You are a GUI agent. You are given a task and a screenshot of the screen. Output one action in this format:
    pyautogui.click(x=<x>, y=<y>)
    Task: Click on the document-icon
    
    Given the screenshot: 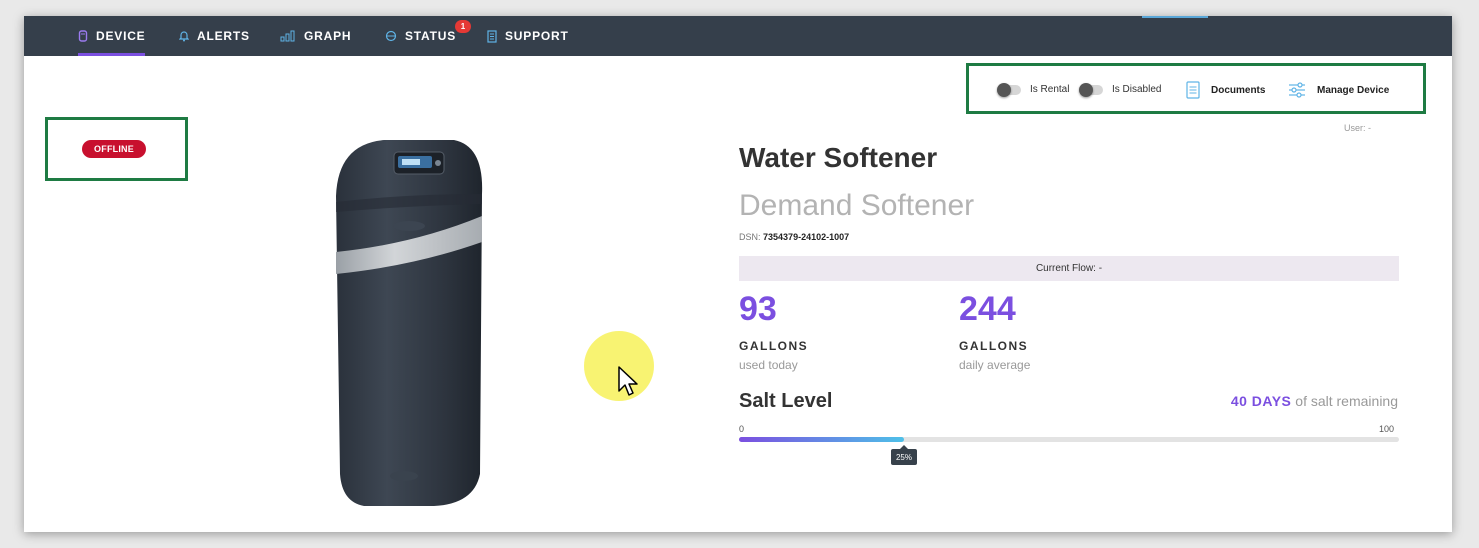 What is the action you would take?
    pyautogui.click(x=492, y=36)
    